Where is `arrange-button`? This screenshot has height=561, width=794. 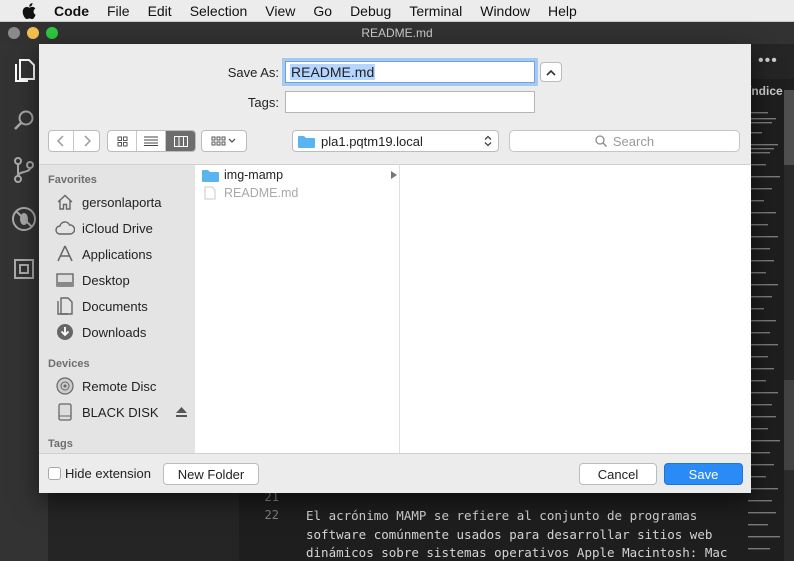
arrange-button is located at coordinates (224, 141).